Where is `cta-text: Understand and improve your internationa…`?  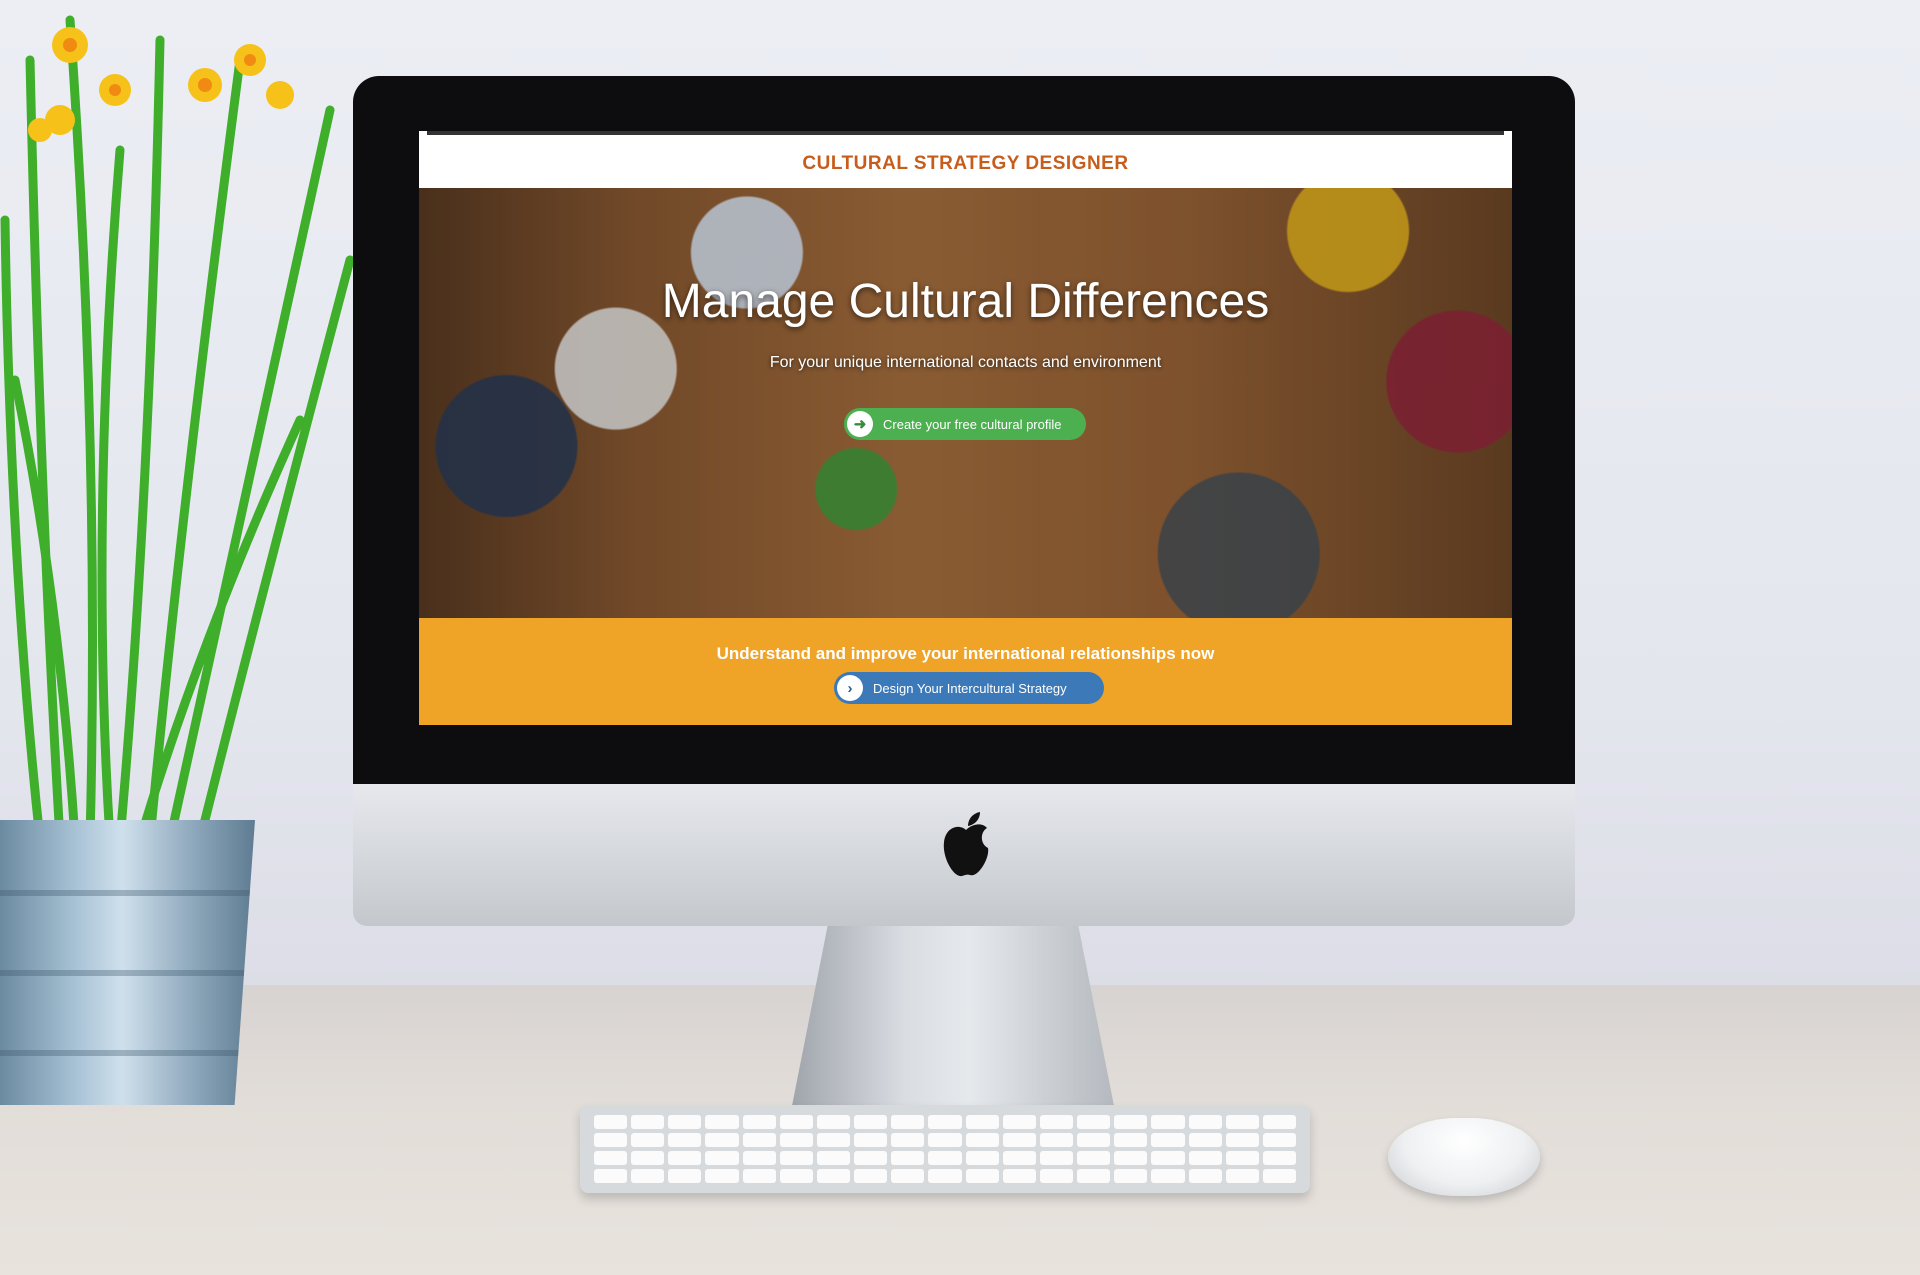 cta-text: Understand and improve your internationa… is located at coordinates (965, 653).